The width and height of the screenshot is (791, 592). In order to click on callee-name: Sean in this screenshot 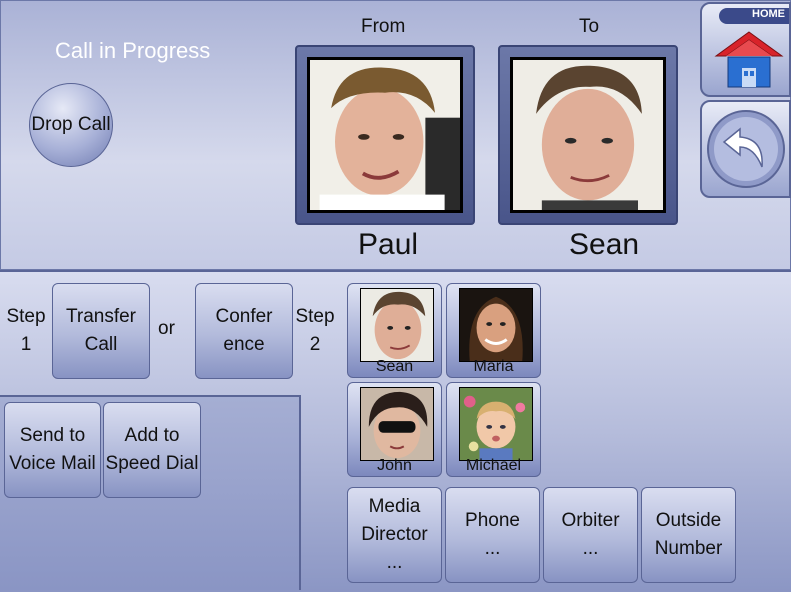, I will do `click(604, 244)`.